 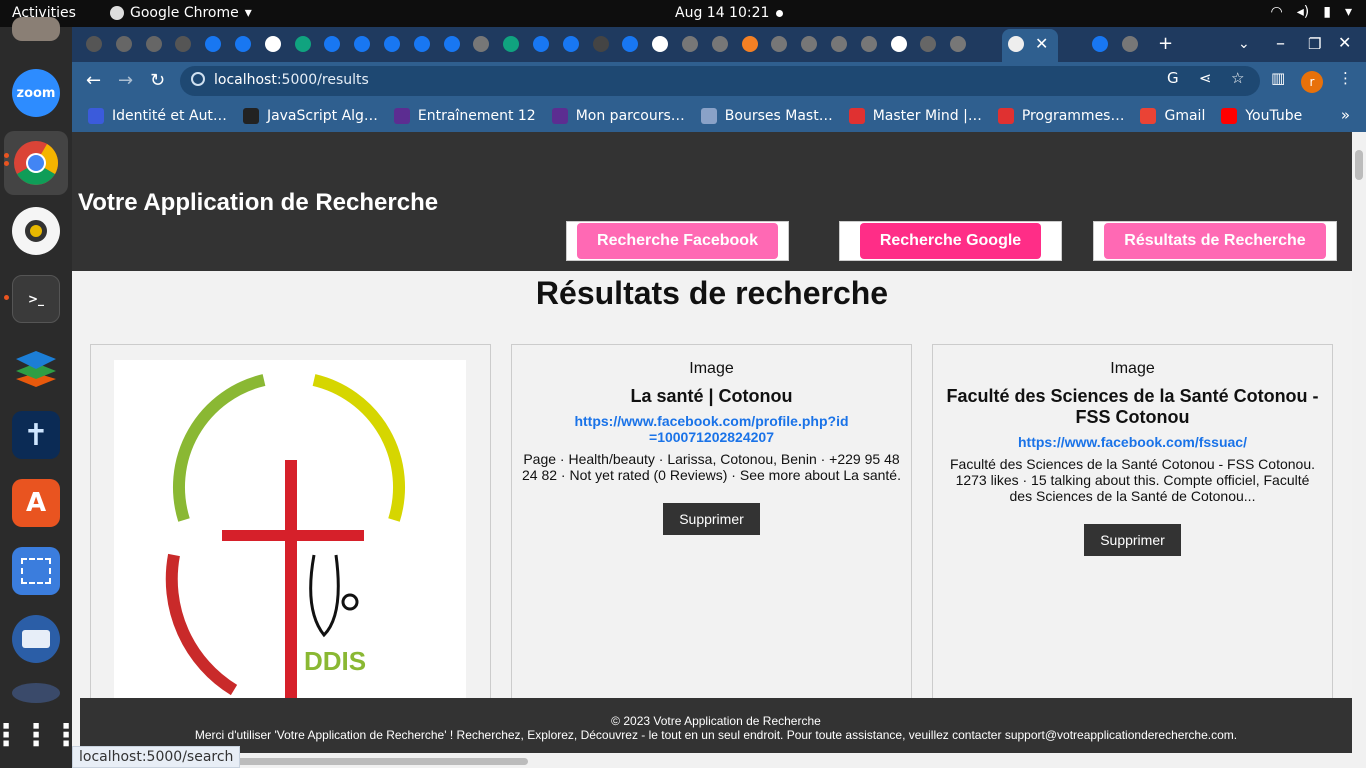 I want to click on layers-app-icon, so click(x=36, y=367).